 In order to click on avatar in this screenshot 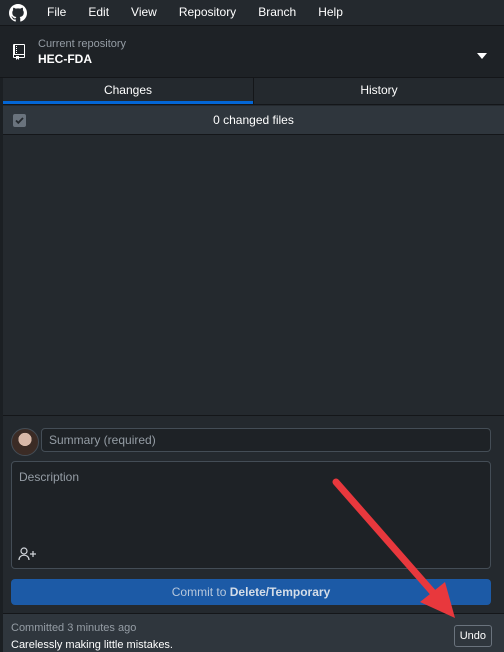, I will do `click(25, 442)`.